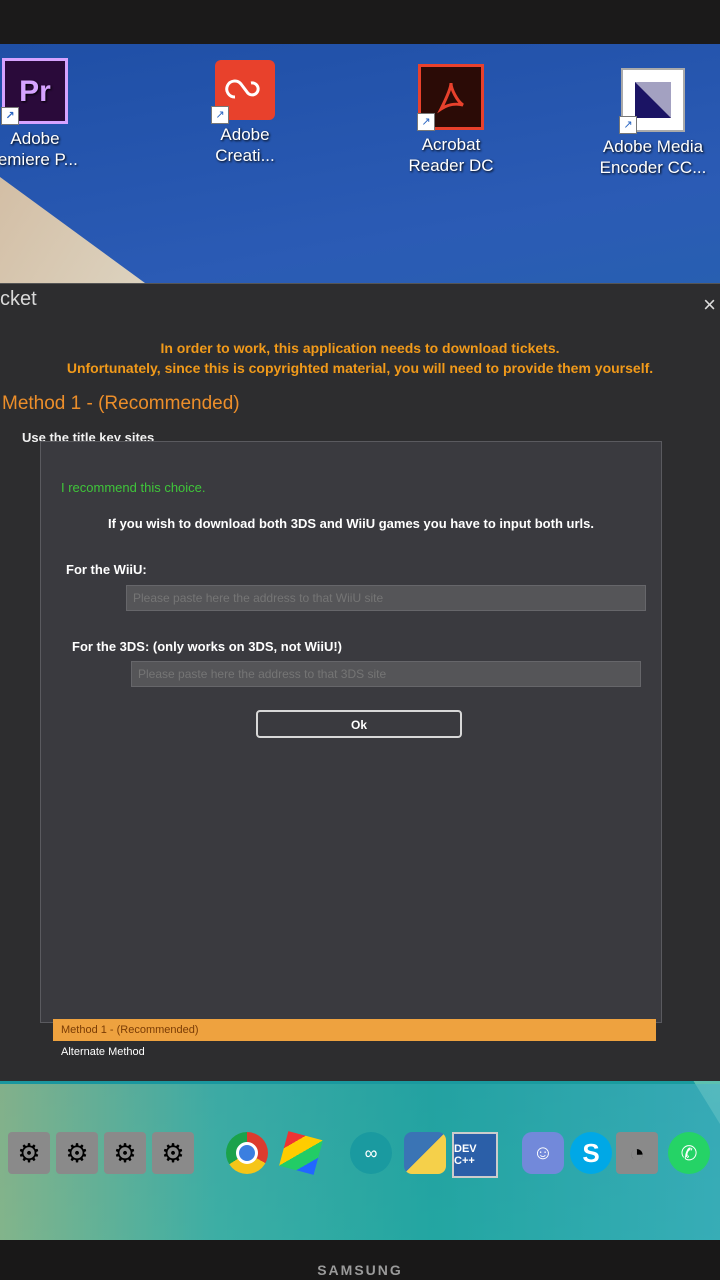 Image resolution: width=720 pixels, height=1280 pixels. I want to click on desktop-icon-label: Reader DC, so click(451, 165).